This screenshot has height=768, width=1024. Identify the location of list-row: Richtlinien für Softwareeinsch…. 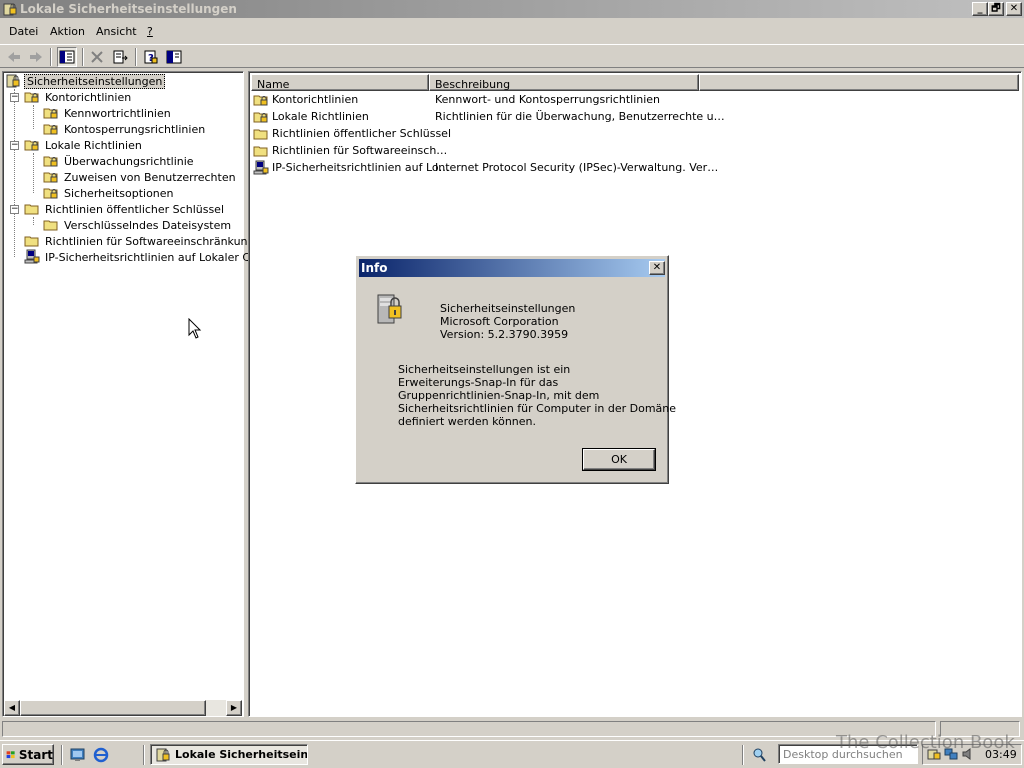
(350, 150).